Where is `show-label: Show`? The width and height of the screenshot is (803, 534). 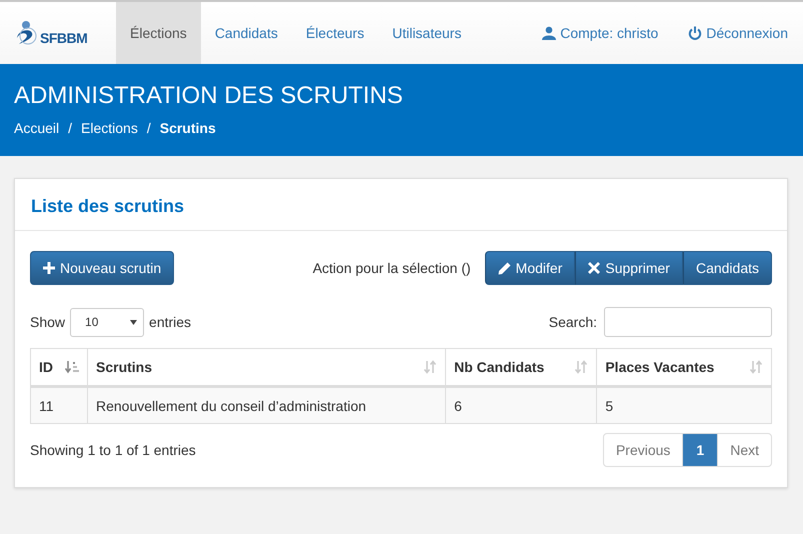 show-label: Show is located at coordinates (48, 322).